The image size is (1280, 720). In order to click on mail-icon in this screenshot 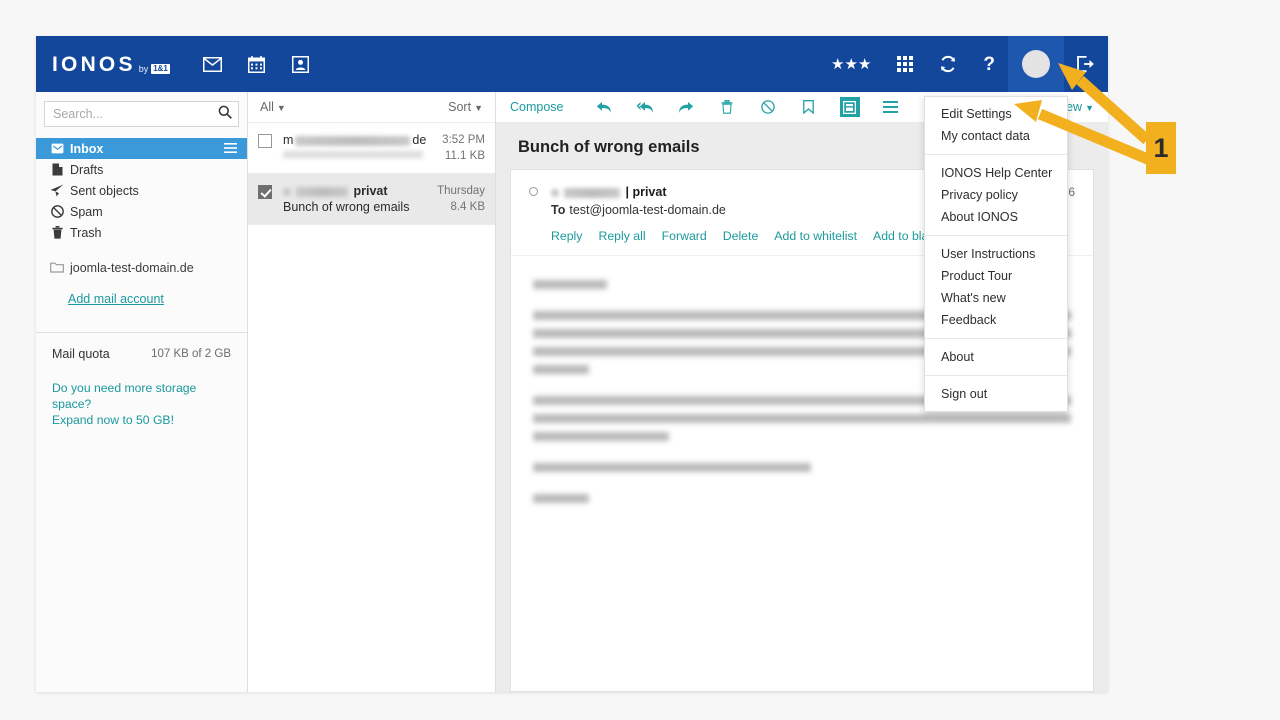, I will do `click(213, 64)`.